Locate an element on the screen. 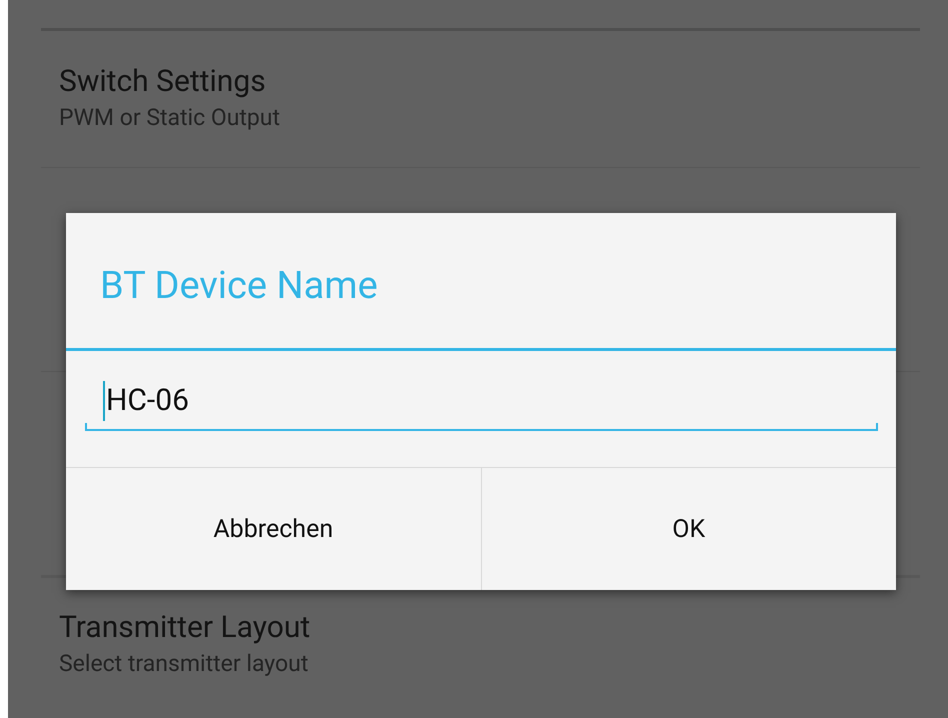 The image size is (948, 718). dialog-button: OK is located at coordinates (688, 529).